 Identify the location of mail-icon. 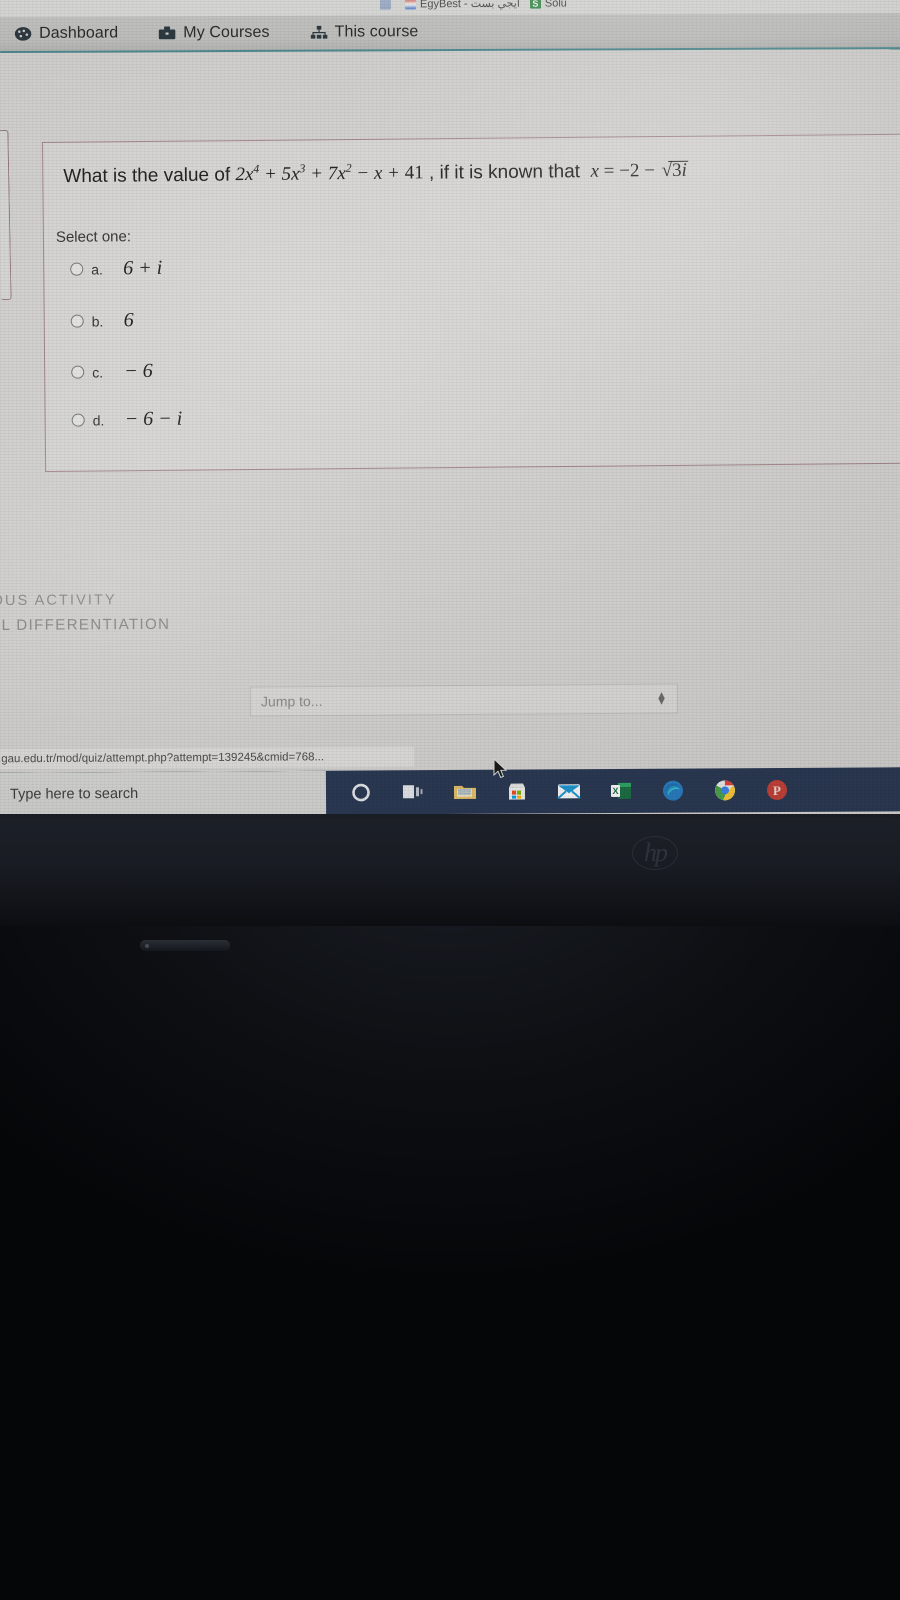
(569, 791).